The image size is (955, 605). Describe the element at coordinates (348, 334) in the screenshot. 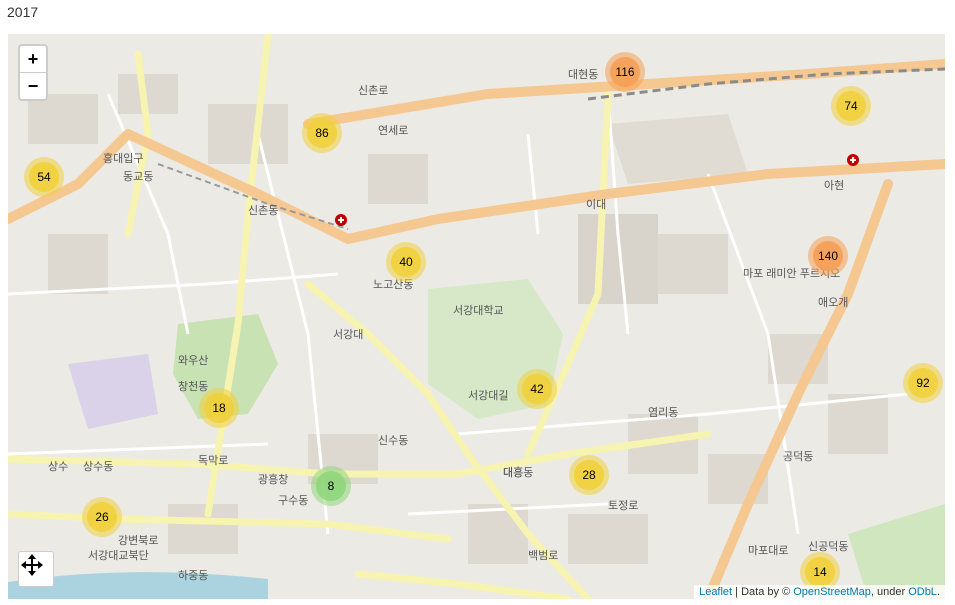

I see `place-label: 서강대` at that location.